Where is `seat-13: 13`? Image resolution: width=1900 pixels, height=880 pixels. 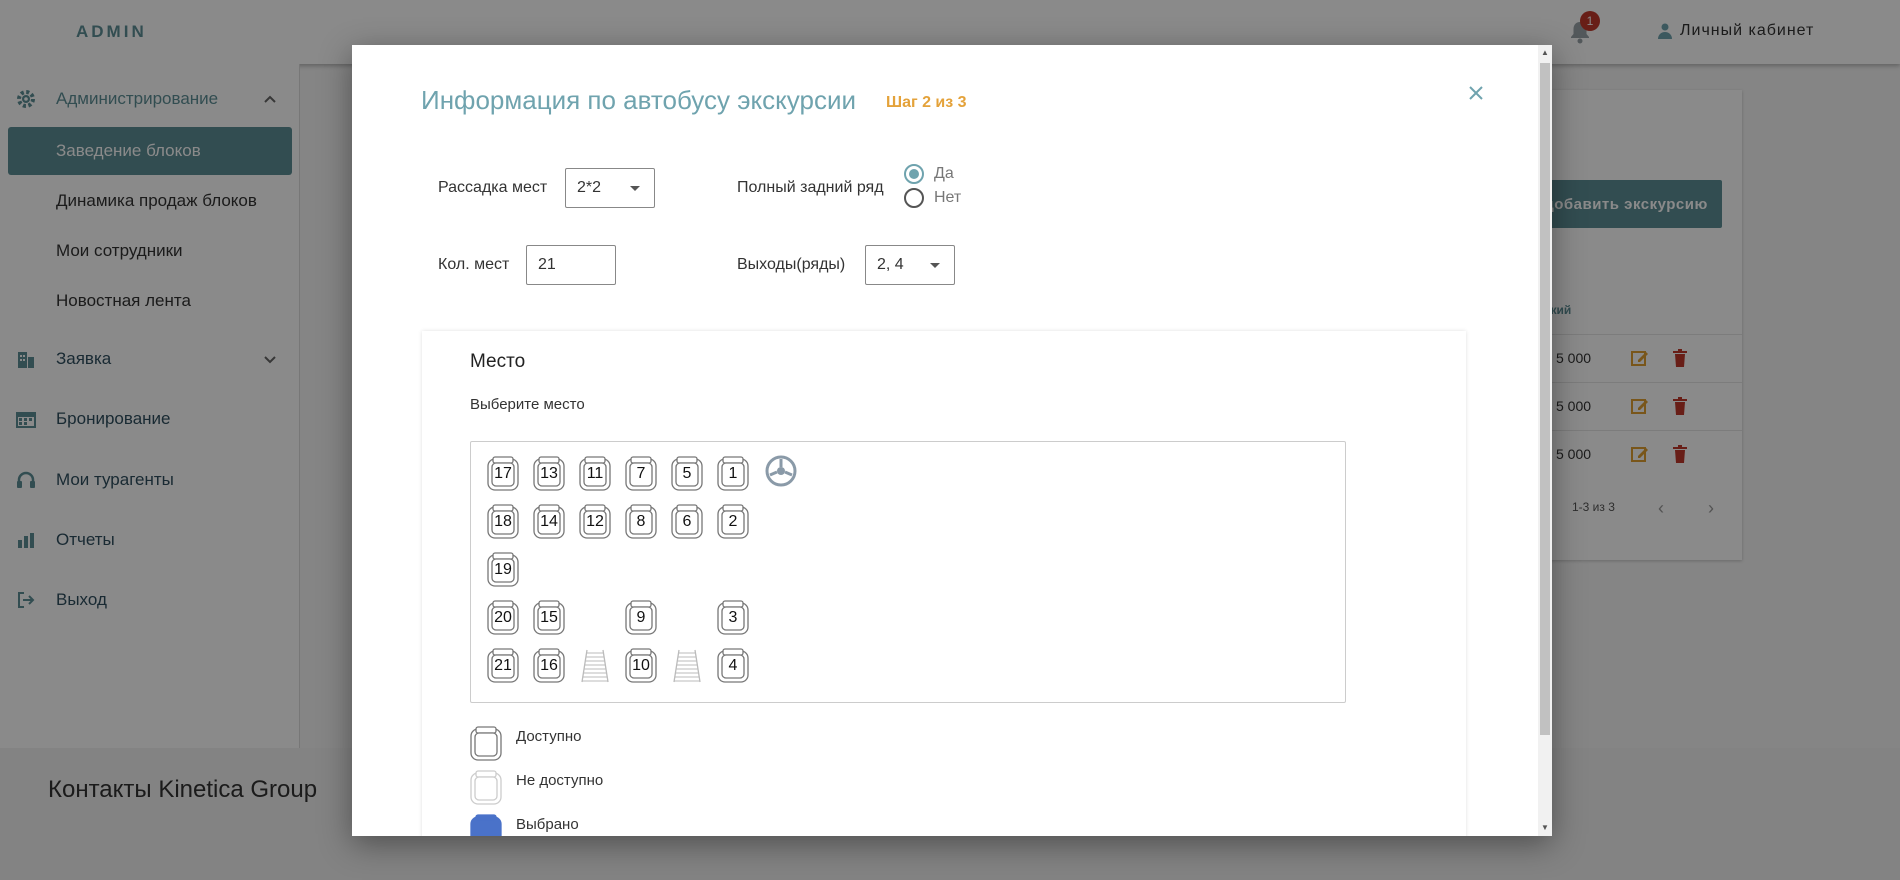 seat-13: 13 is located at coordinates (549, 474).